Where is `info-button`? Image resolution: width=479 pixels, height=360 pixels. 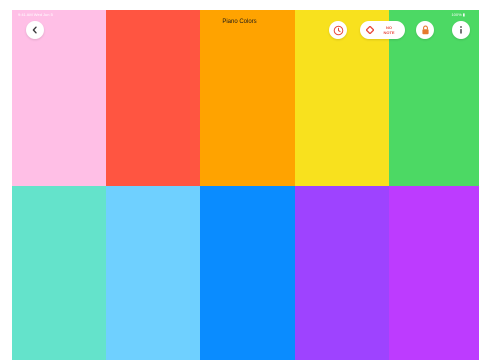 info-button is located at coordinates (461, 30).